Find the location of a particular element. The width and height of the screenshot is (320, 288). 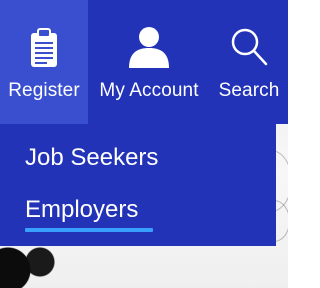

nav-search: Search is located at coordinates (249, 62).